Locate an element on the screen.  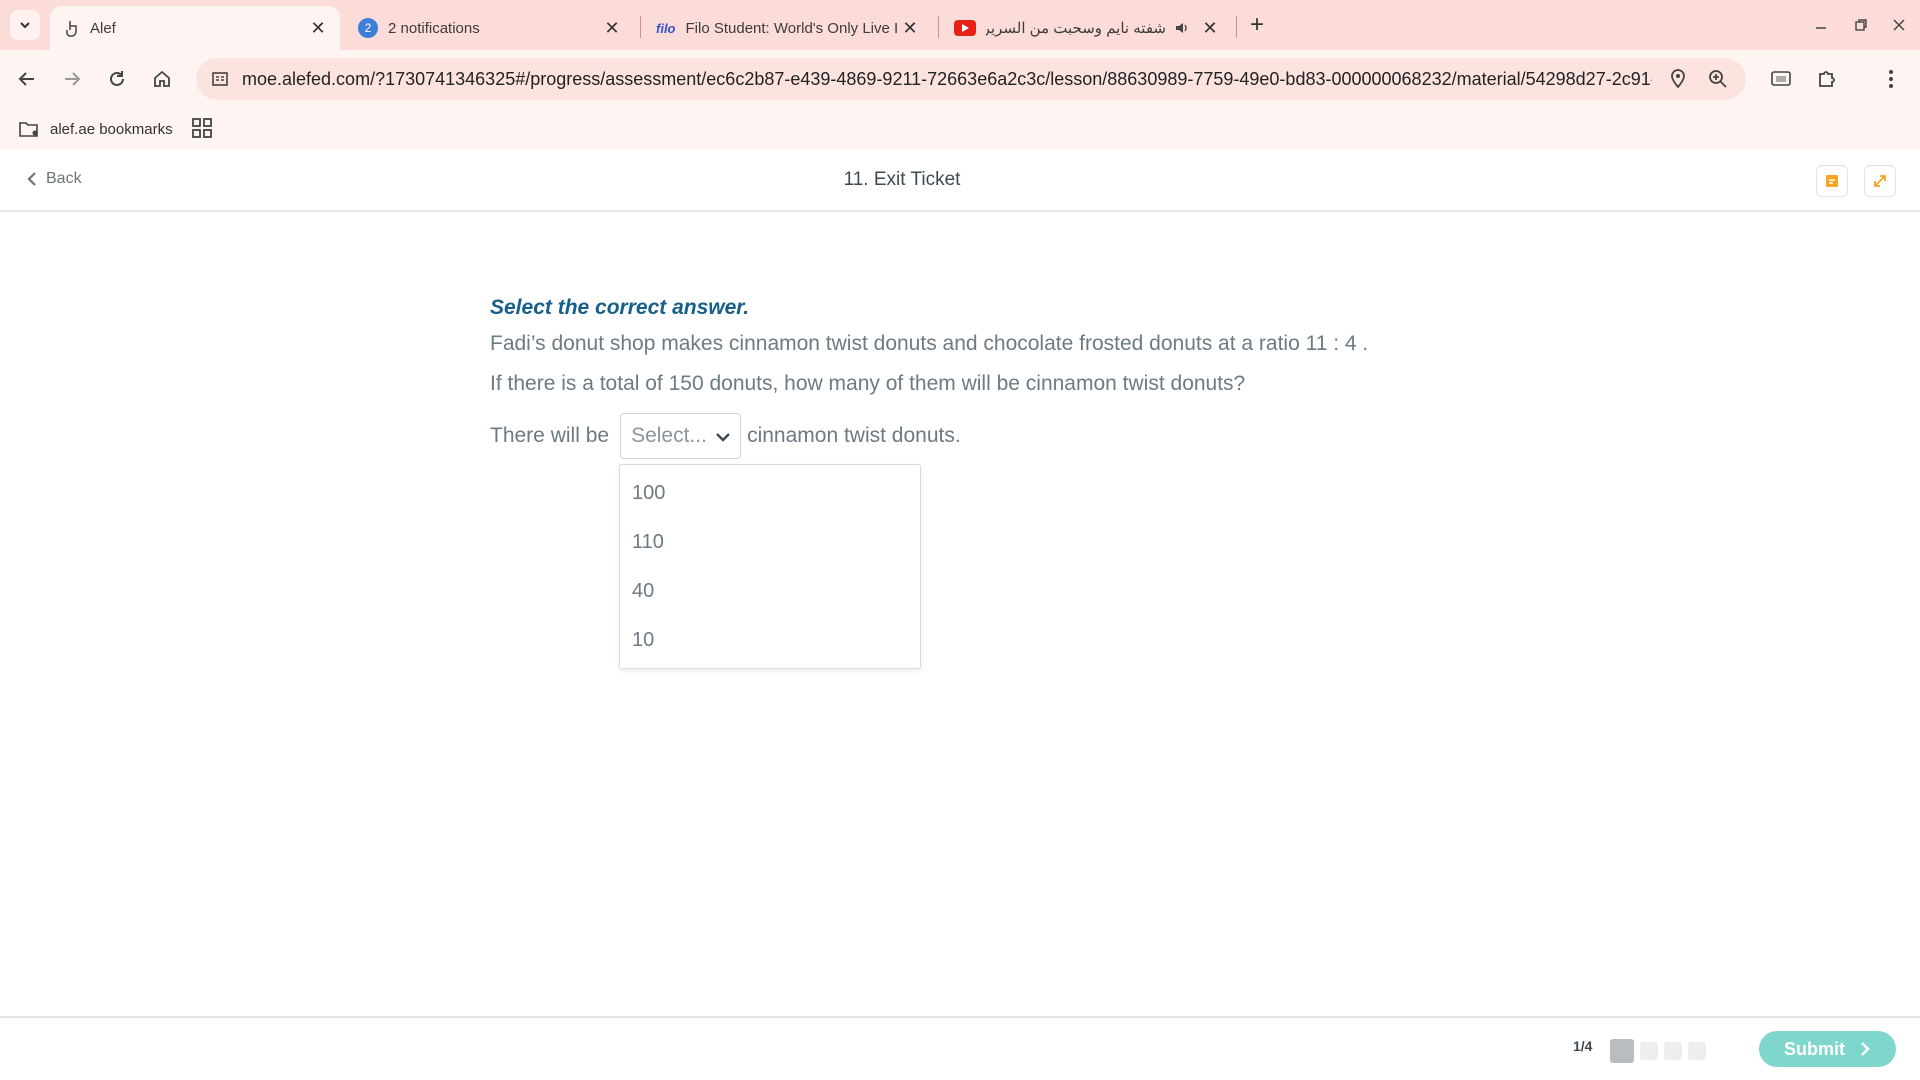
bookmarks-bar: alef.ae bookmarks is located at coordinates (960, 129).